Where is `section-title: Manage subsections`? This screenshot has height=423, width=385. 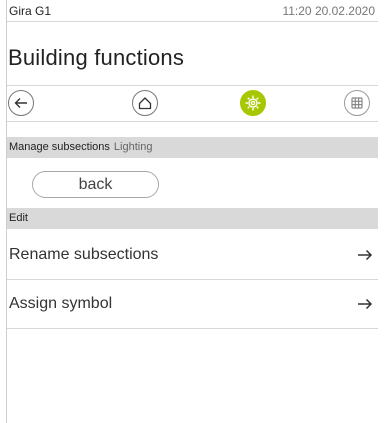 section-title: Manage subsections is located at coordinates (59, 147).